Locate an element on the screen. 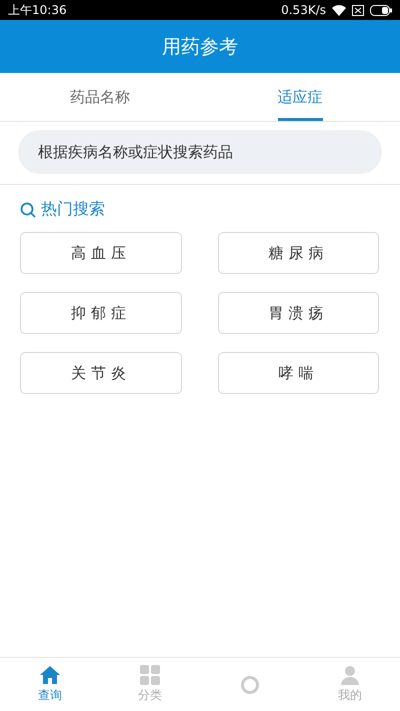  hot-search-tag: 抑郁症 is located at coordinates (101, 313).